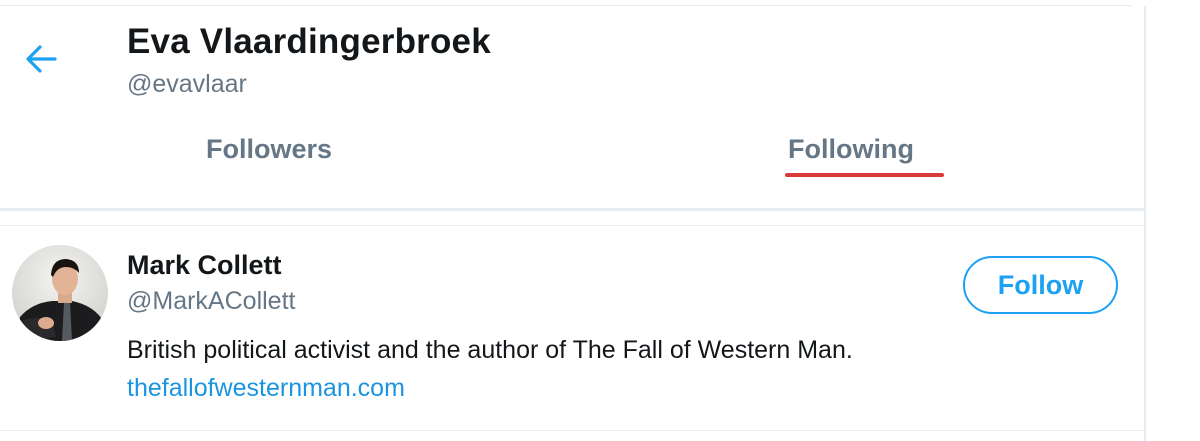 This screenshot has width=1200, height=441. I want to click on user-website-link: thefallofwesternman.com, so click(266, 388).